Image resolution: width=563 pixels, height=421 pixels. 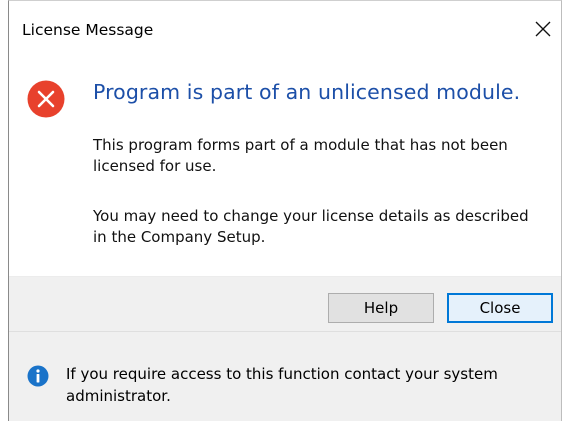 I want to click on window-title: License Message, so click(x=88, y=30).